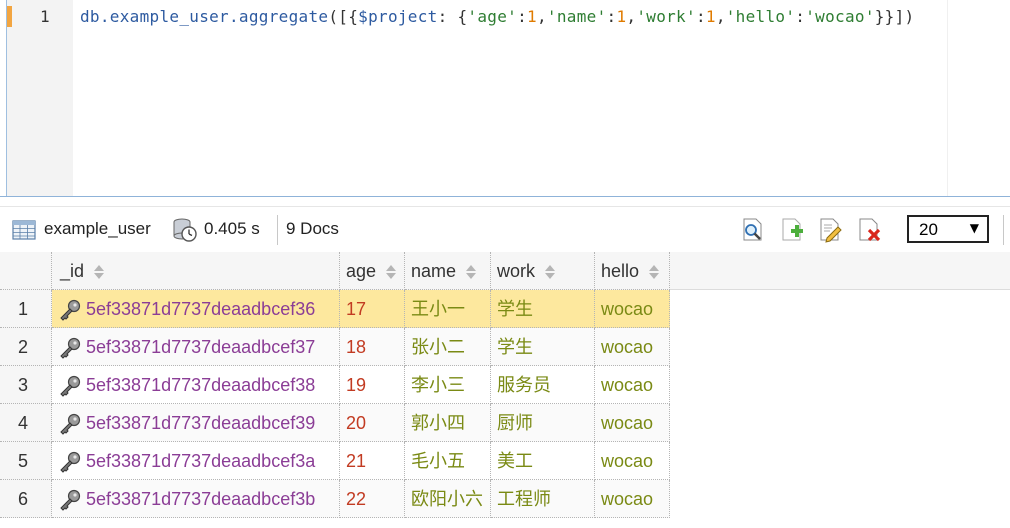 This screenshot has height=528, width=1010. What do you see at coordinates (894, 16) in the screenshot?
I see `code-token: }}])` at bounding box center [894, 16].